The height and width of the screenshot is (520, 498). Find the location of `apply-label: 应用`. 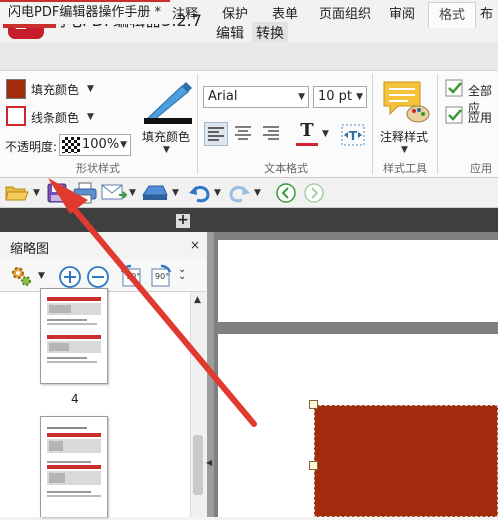

apply-label: 应用 is located at coordinates (480, 117).